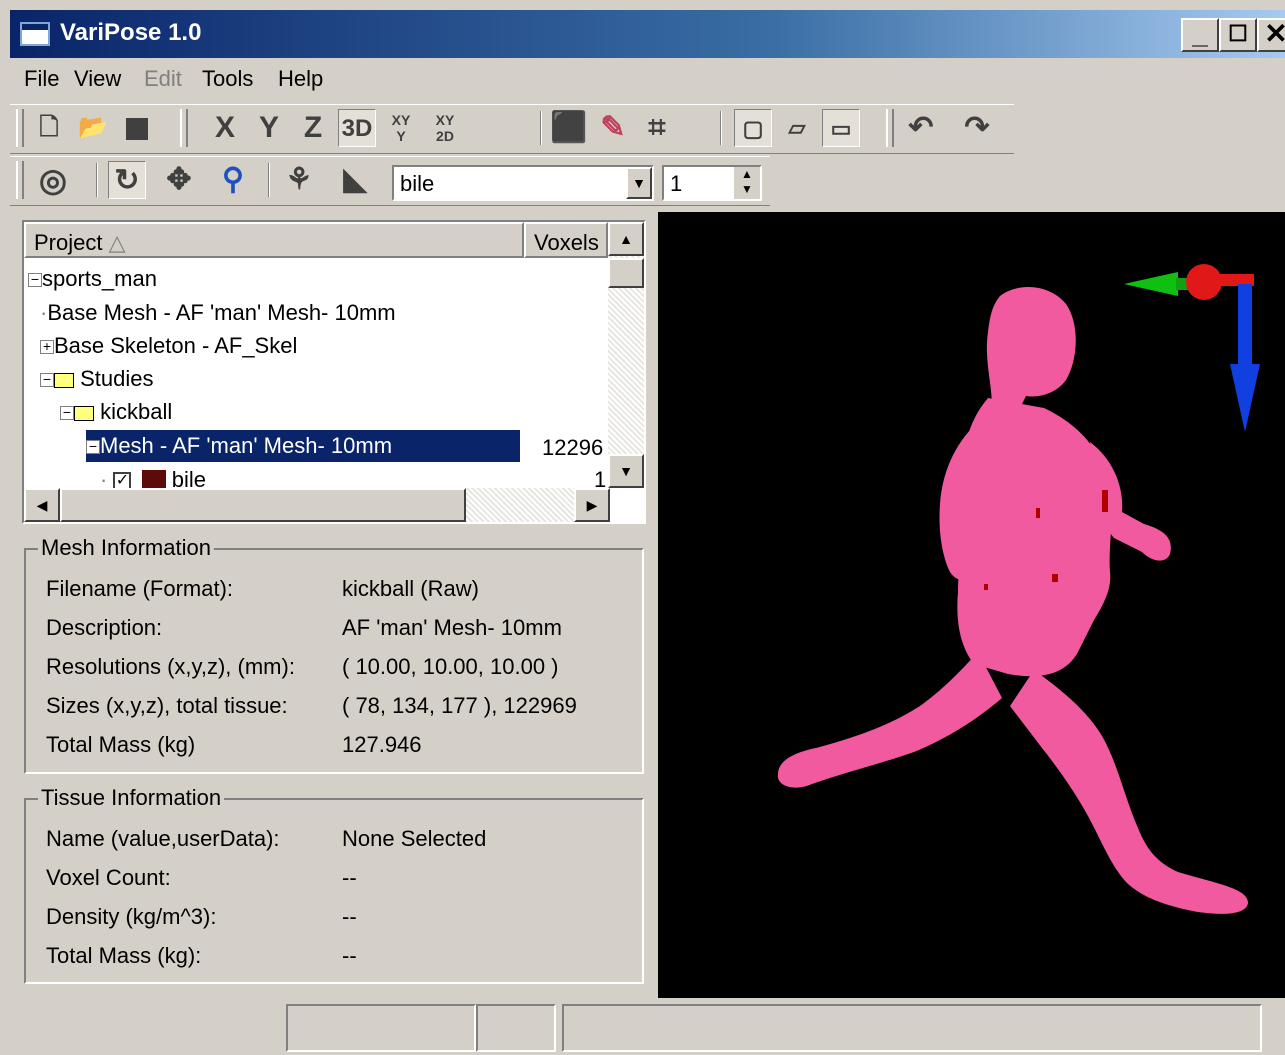 This screenshot has width=1285, height=1055. Describe the element at coordinates (626, 471) in the screenshot. I see `scroll-down-icon: ▼` at that location.